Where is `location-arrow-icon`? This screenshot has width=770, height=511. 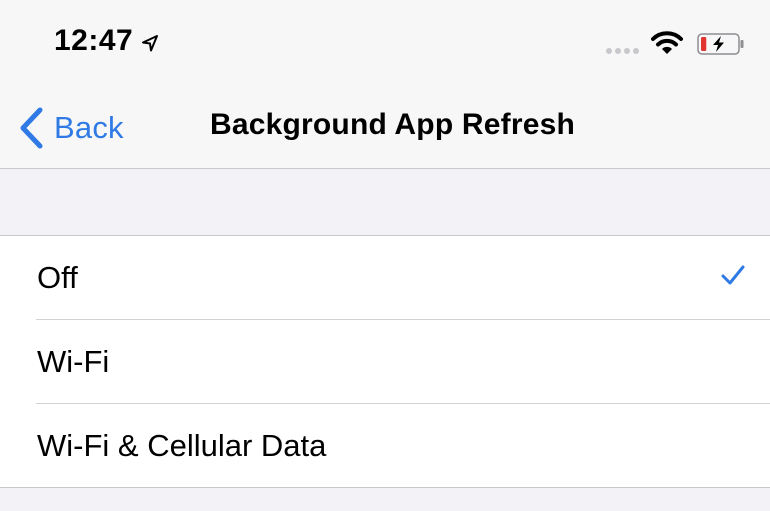 location-arrow-icon is located at coordinates (150, 43).